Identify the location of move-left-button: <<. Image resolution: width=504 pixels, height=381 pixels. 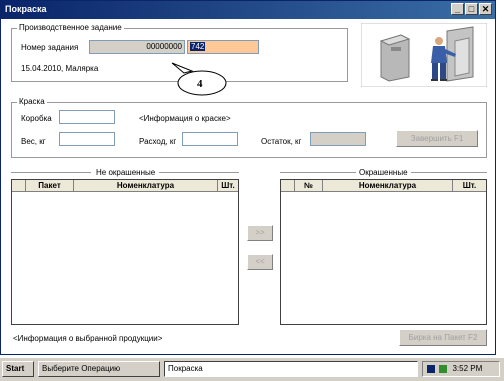
(260, 262).